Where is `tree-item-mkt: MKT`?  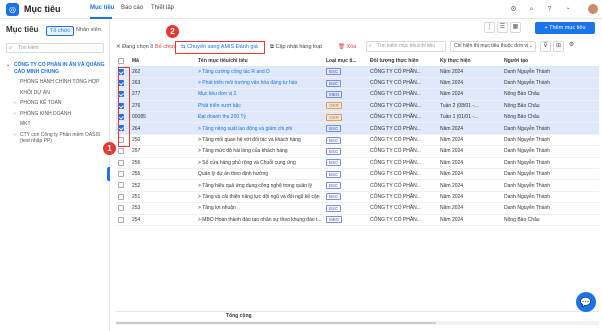
tree-item-mkt: MKT is located at coordinates (56, 124).